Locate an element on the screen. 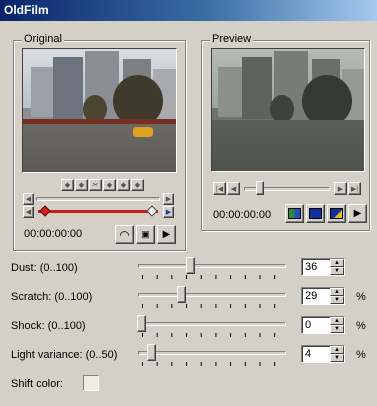  dust-spinbox: 36 ▲ ▼ is located at coordinates (323, 267).